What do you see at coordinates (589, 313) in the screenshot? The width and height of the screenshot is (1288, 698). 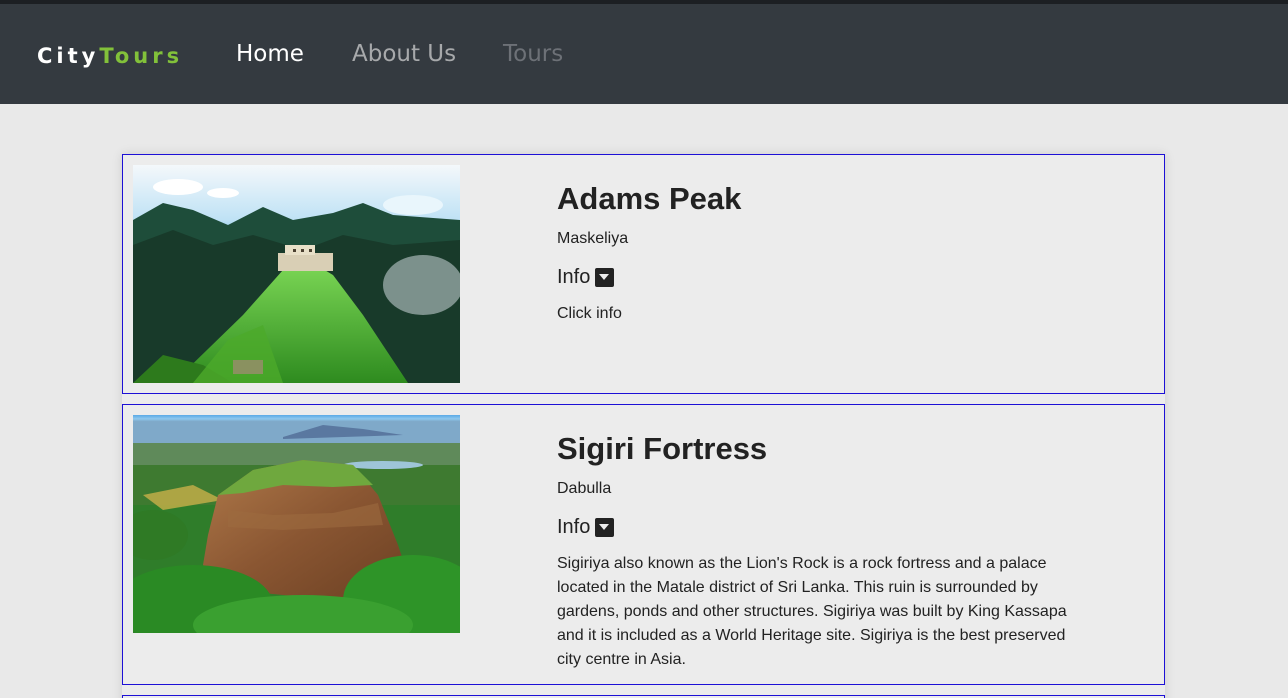 I see `tour-description: Click info` at bounding box center [589, 313].